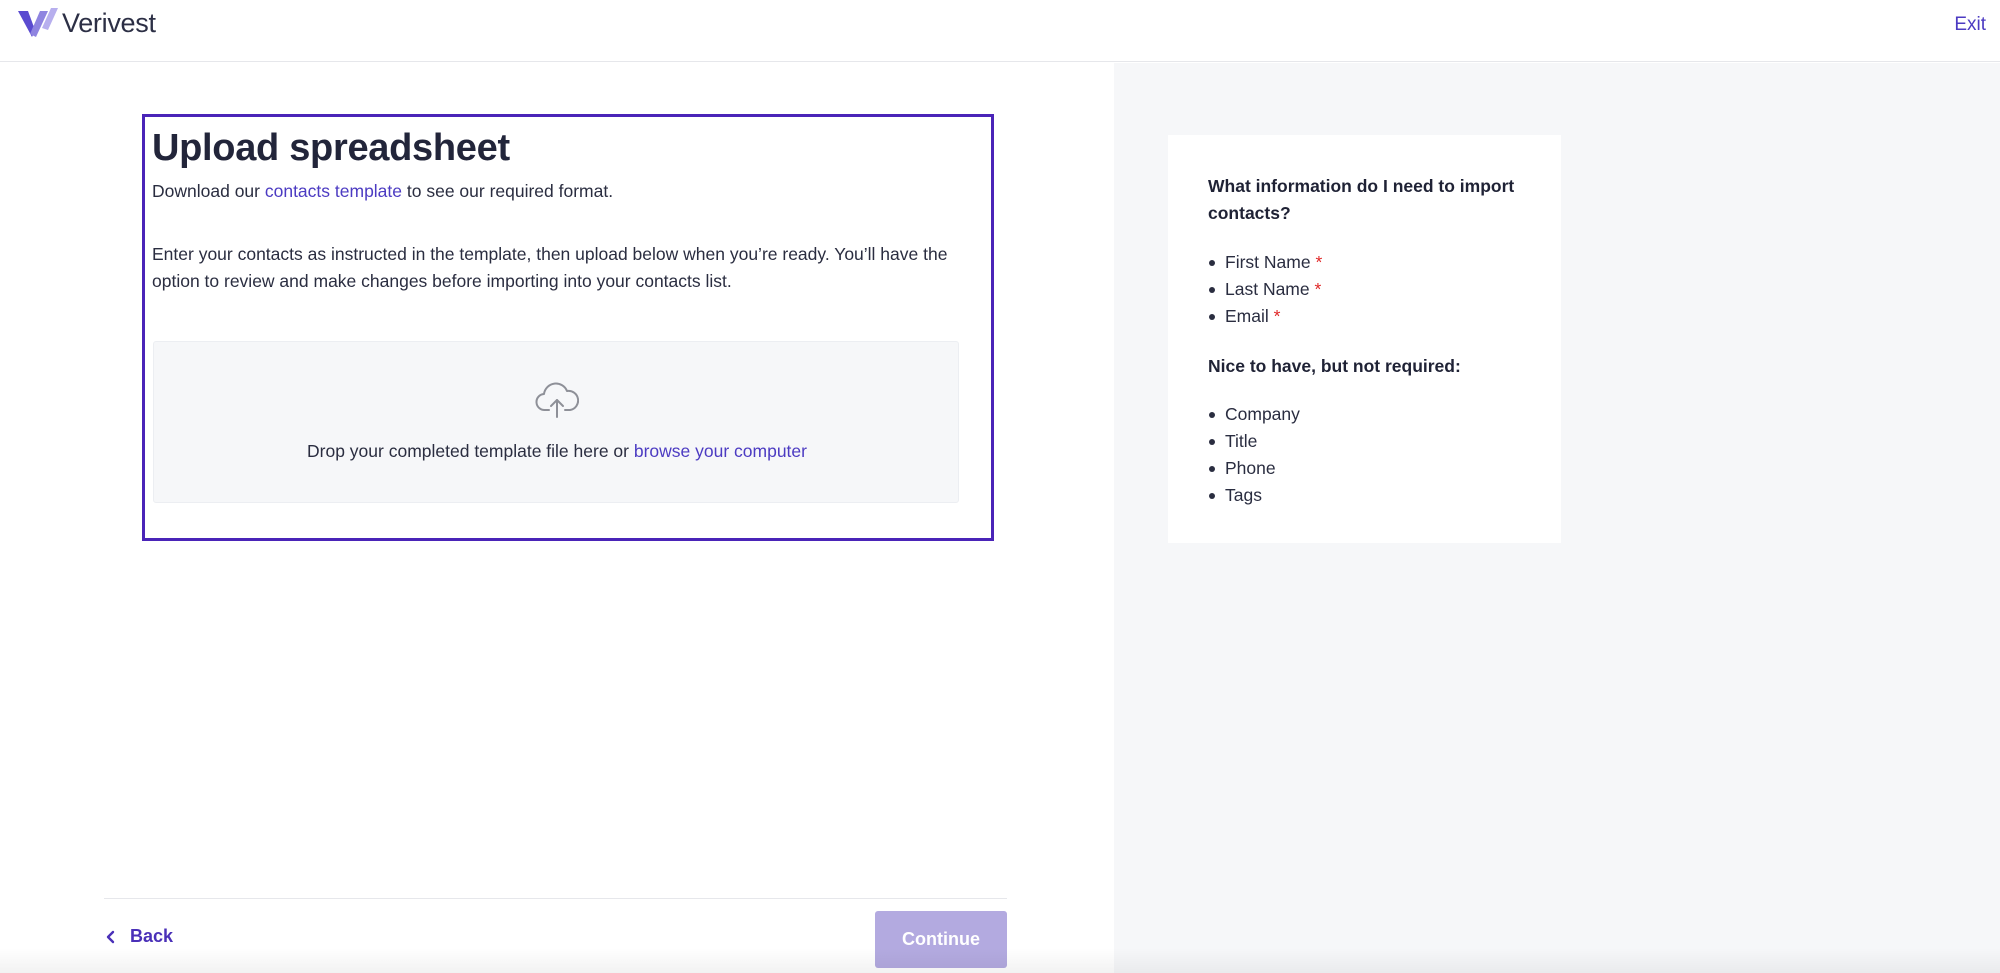 The image size is (2000, 973). What do you see at coordinates (38, 22) in the screenshot?
I see `verivest-logo-icon` at bounding box center [38, 22].